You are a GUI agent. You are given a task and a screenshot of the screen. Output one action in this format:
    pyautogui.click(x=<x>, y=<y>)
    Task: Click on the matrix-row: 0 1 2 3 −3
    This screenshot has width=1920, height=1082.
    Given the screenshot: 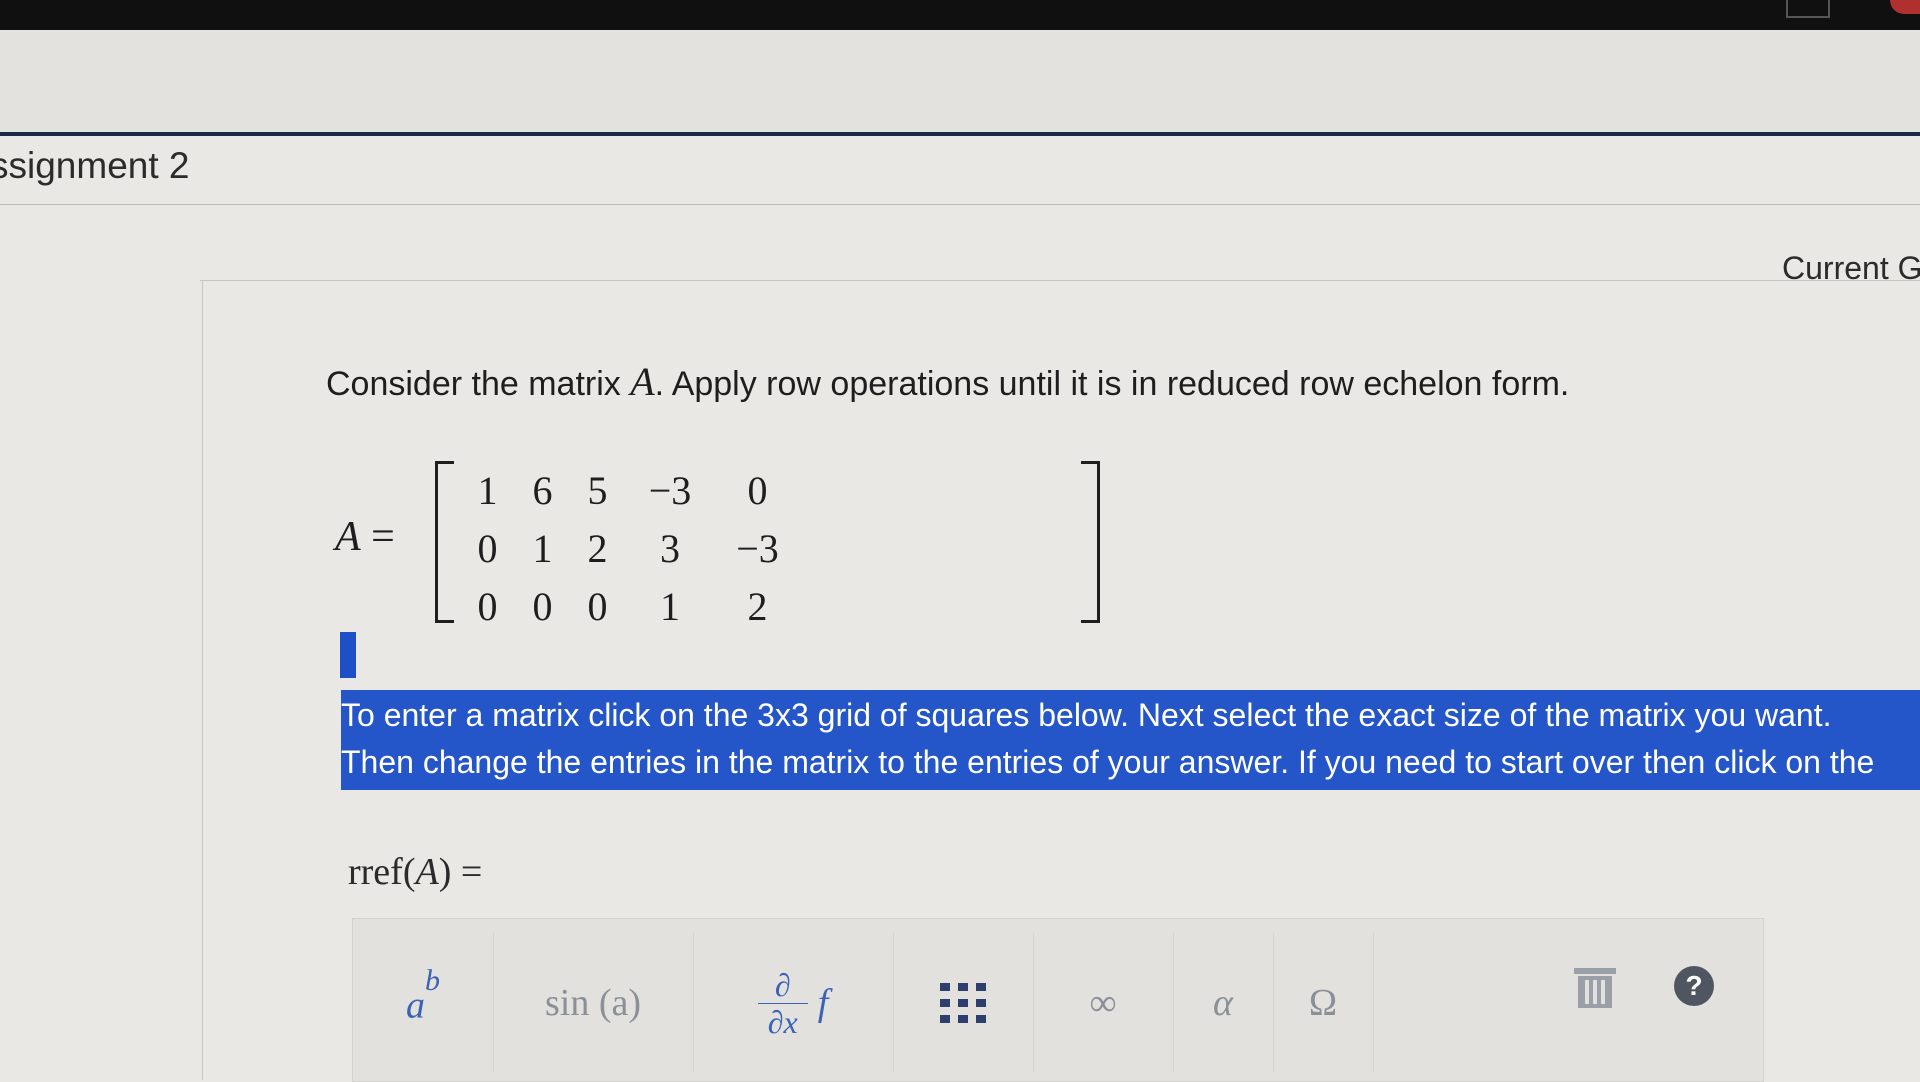 What is the action you would take?
    pyautogui.click(x=630, y=548)
    